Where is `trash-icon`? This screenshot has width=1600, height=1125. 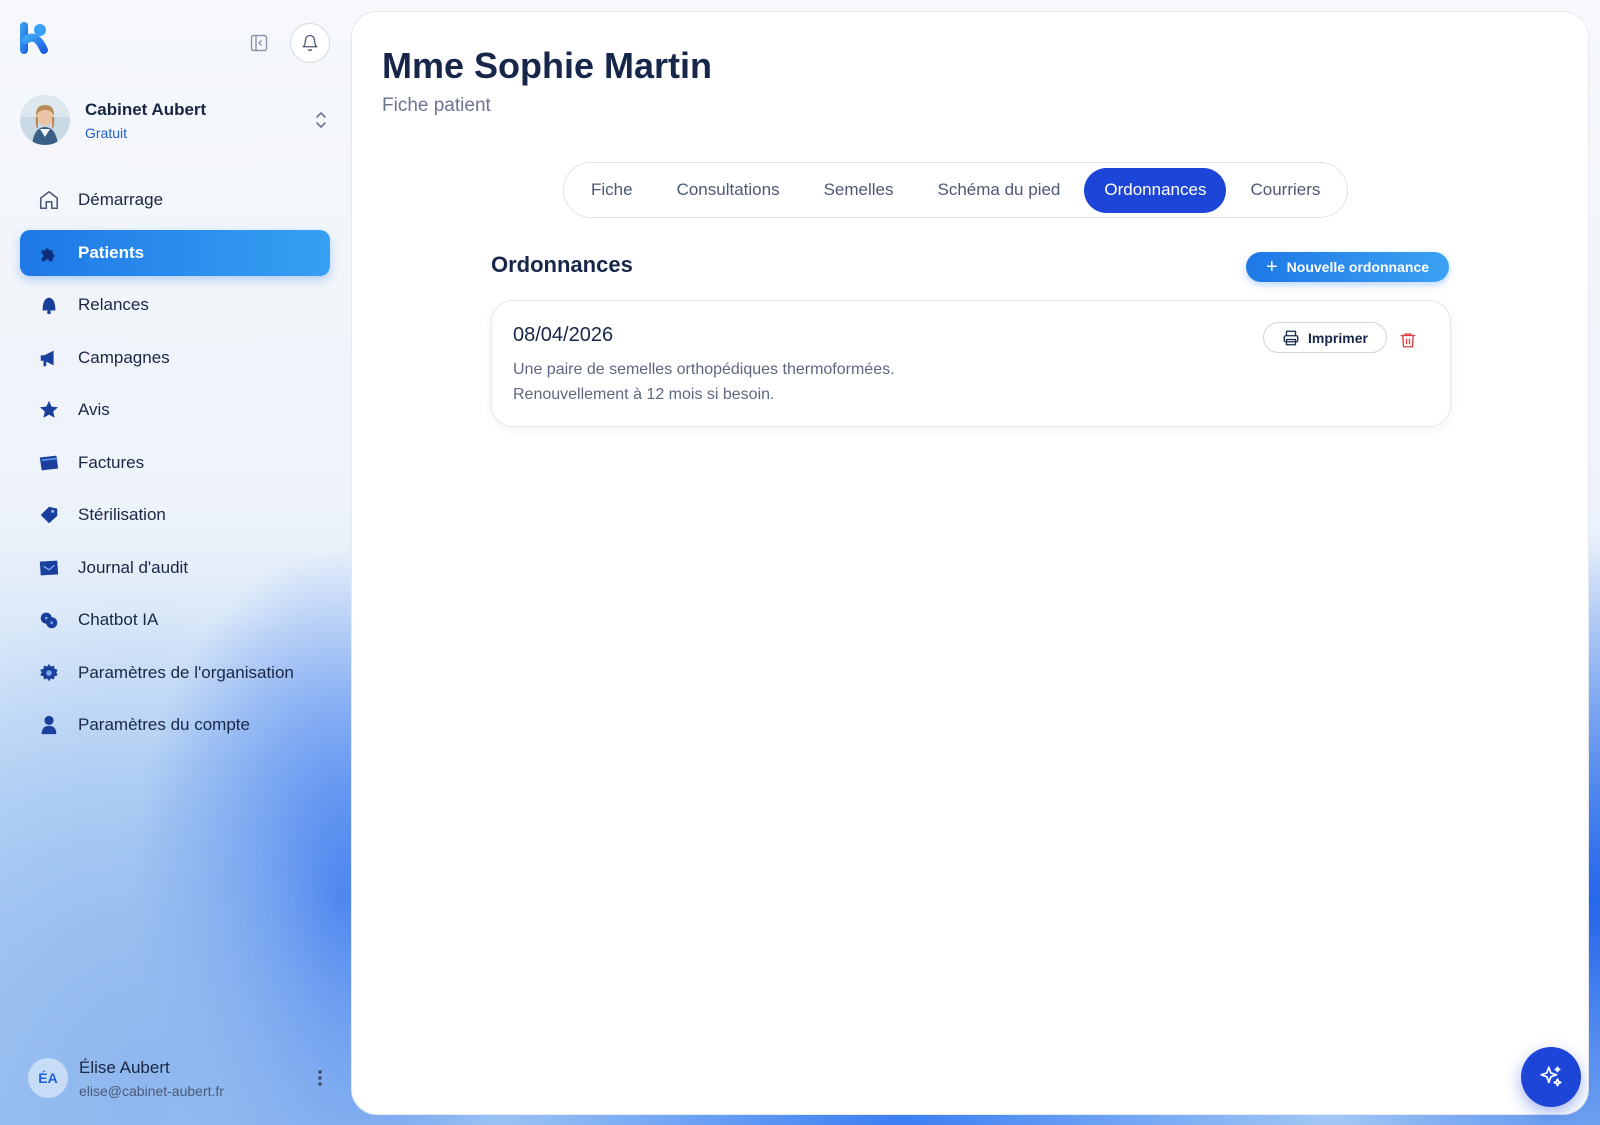 trash-icon is located at coordinates (1408, 340).